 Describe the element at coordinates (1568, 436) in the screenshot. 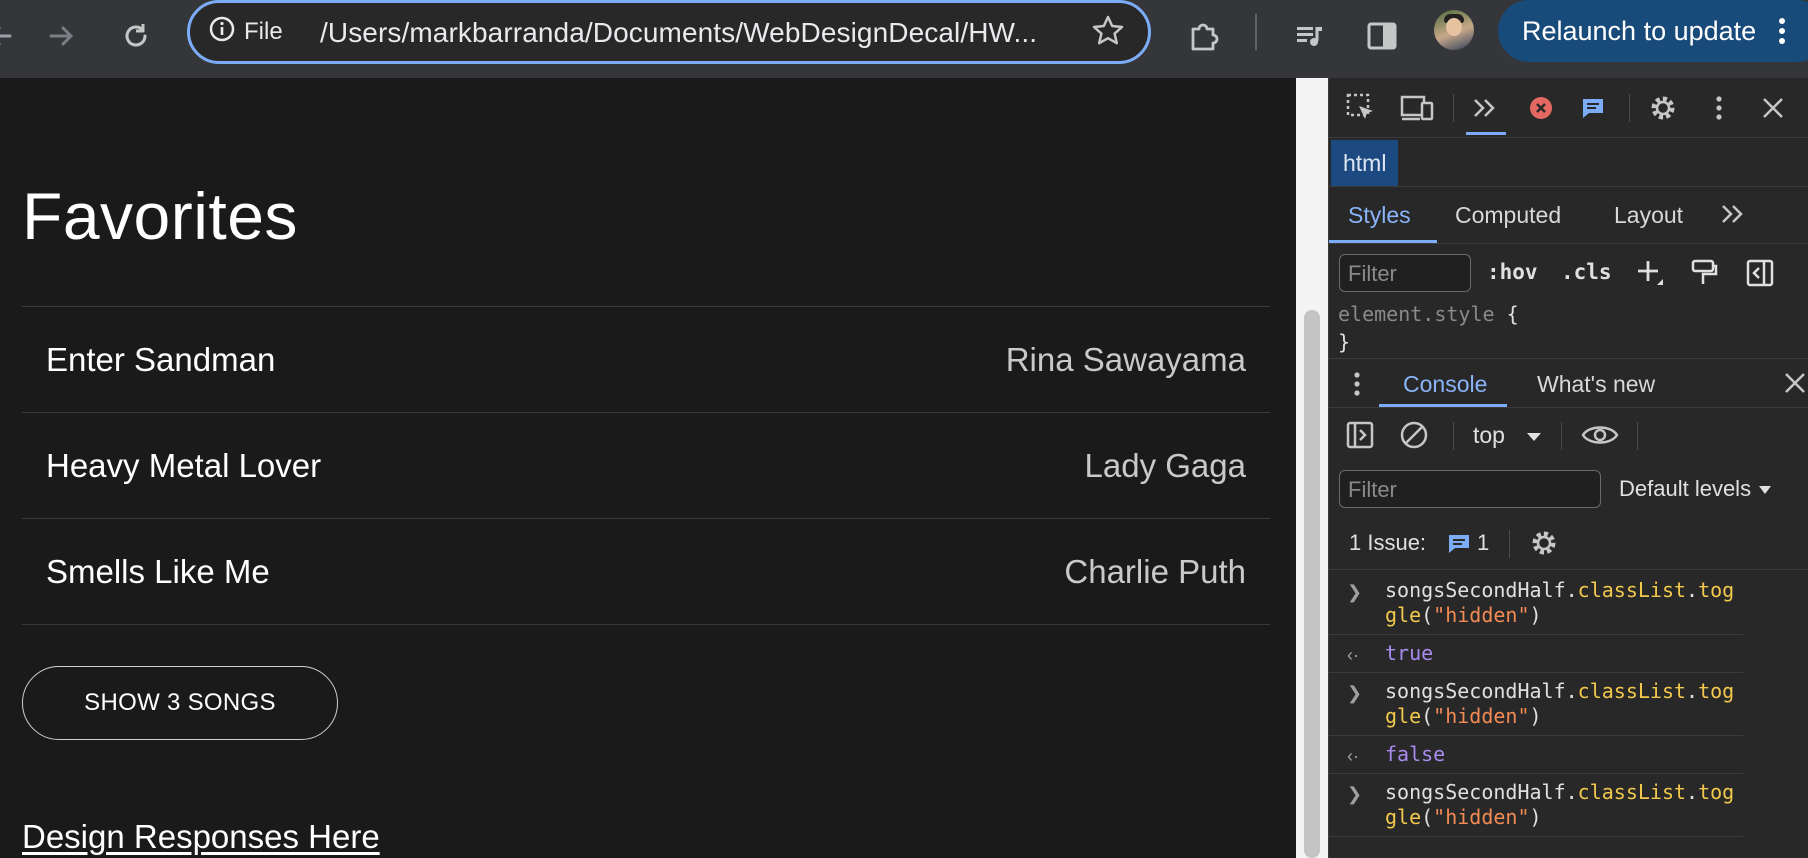

I see `console-toolbar: top` at that location.